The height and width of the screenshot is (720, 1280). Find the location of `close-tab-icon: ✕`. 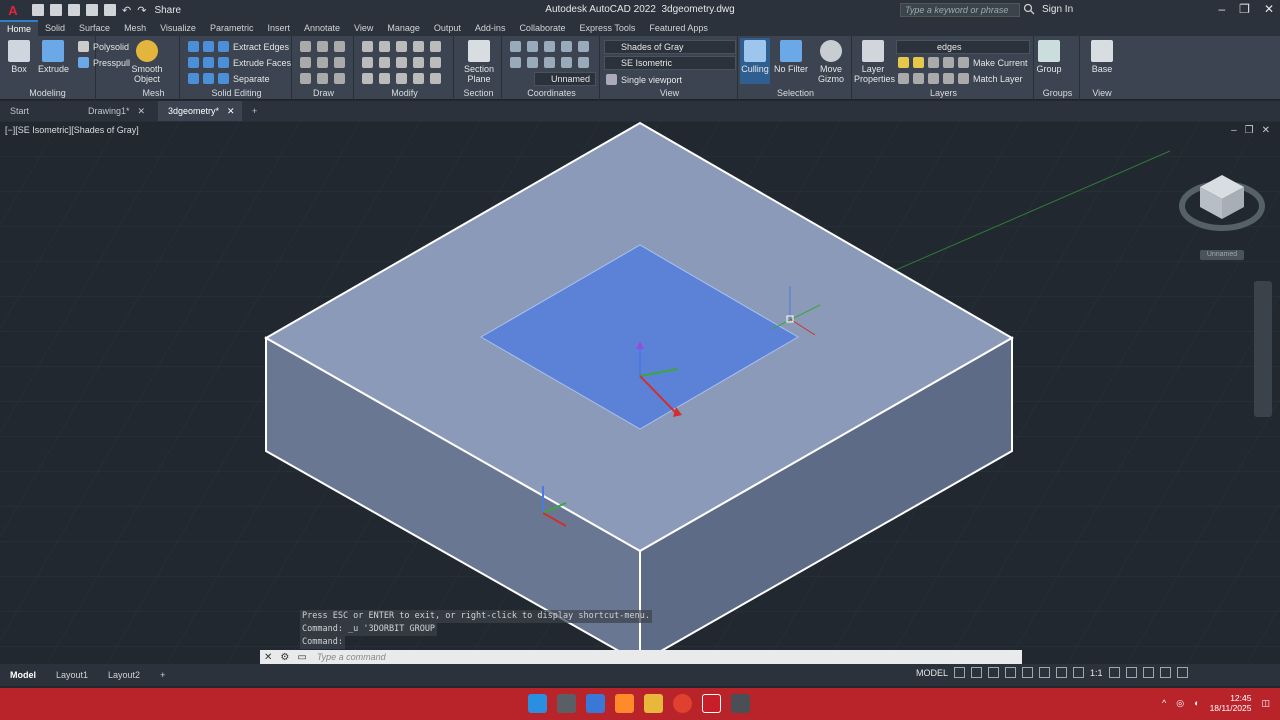

close-tab-icon: ✕ is located at coordinates (231, 111).